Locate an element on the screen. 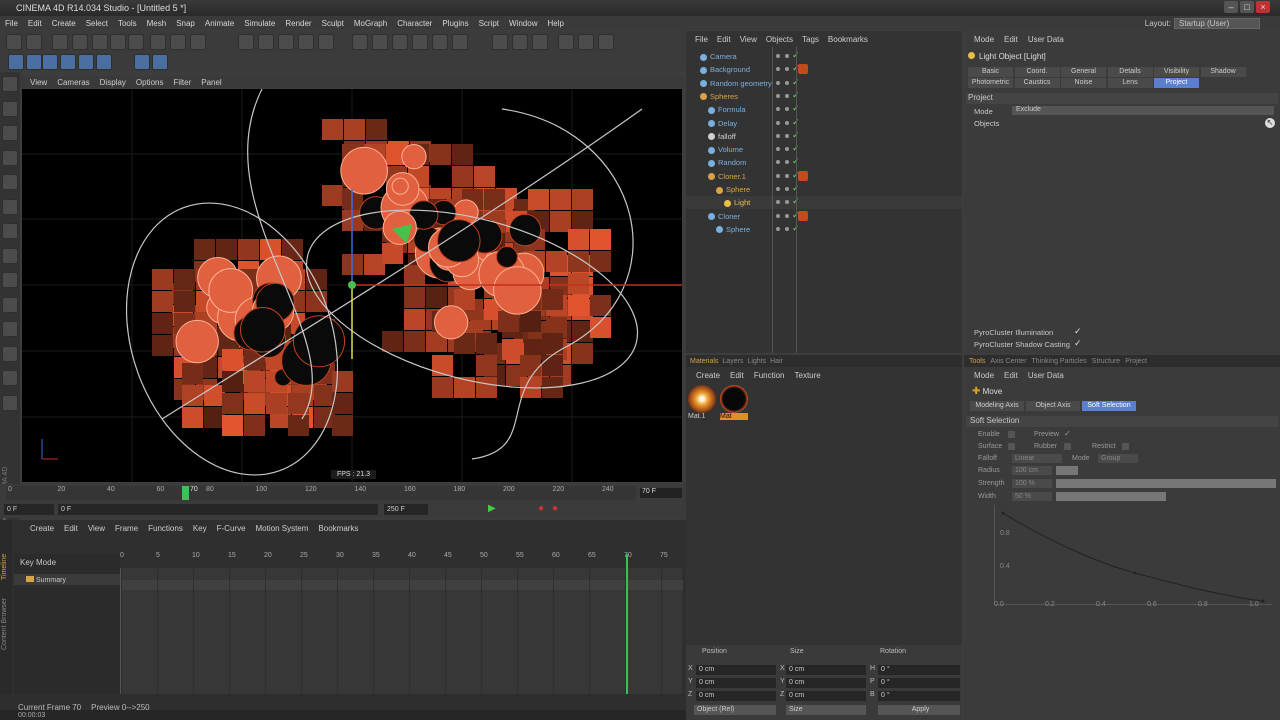 The width and height of the screenshot is (1280, 720). layout-dropdown: Startup (User) is located at coordinates (1217, 23).